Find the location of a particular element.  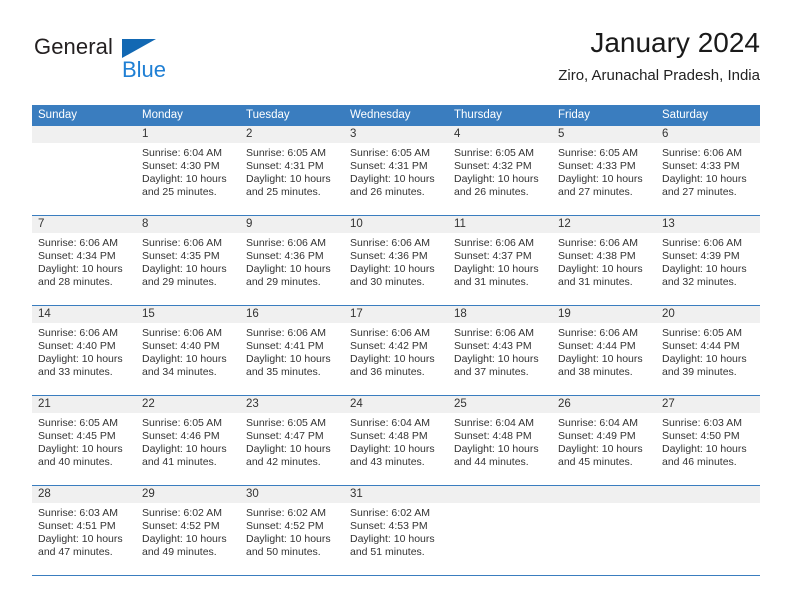

sunset-text: Sunset: 4:34 PM is located at coordinates (77, 255).